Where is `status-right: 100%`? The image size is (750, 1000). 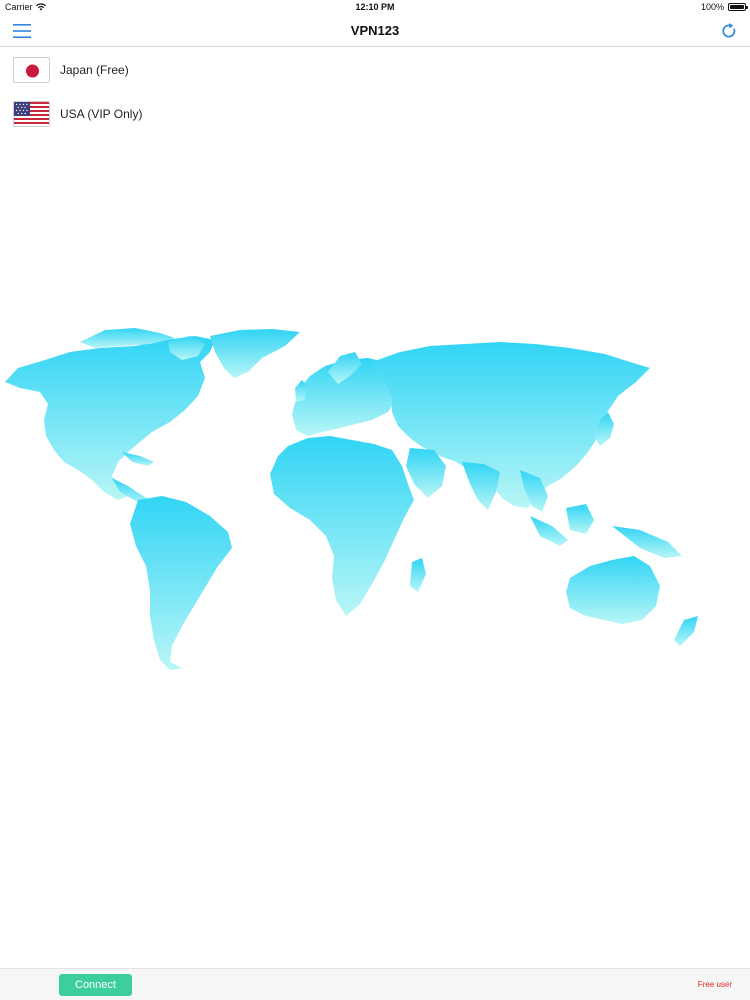
status-right: 100% is located at coordinates (724, 7).